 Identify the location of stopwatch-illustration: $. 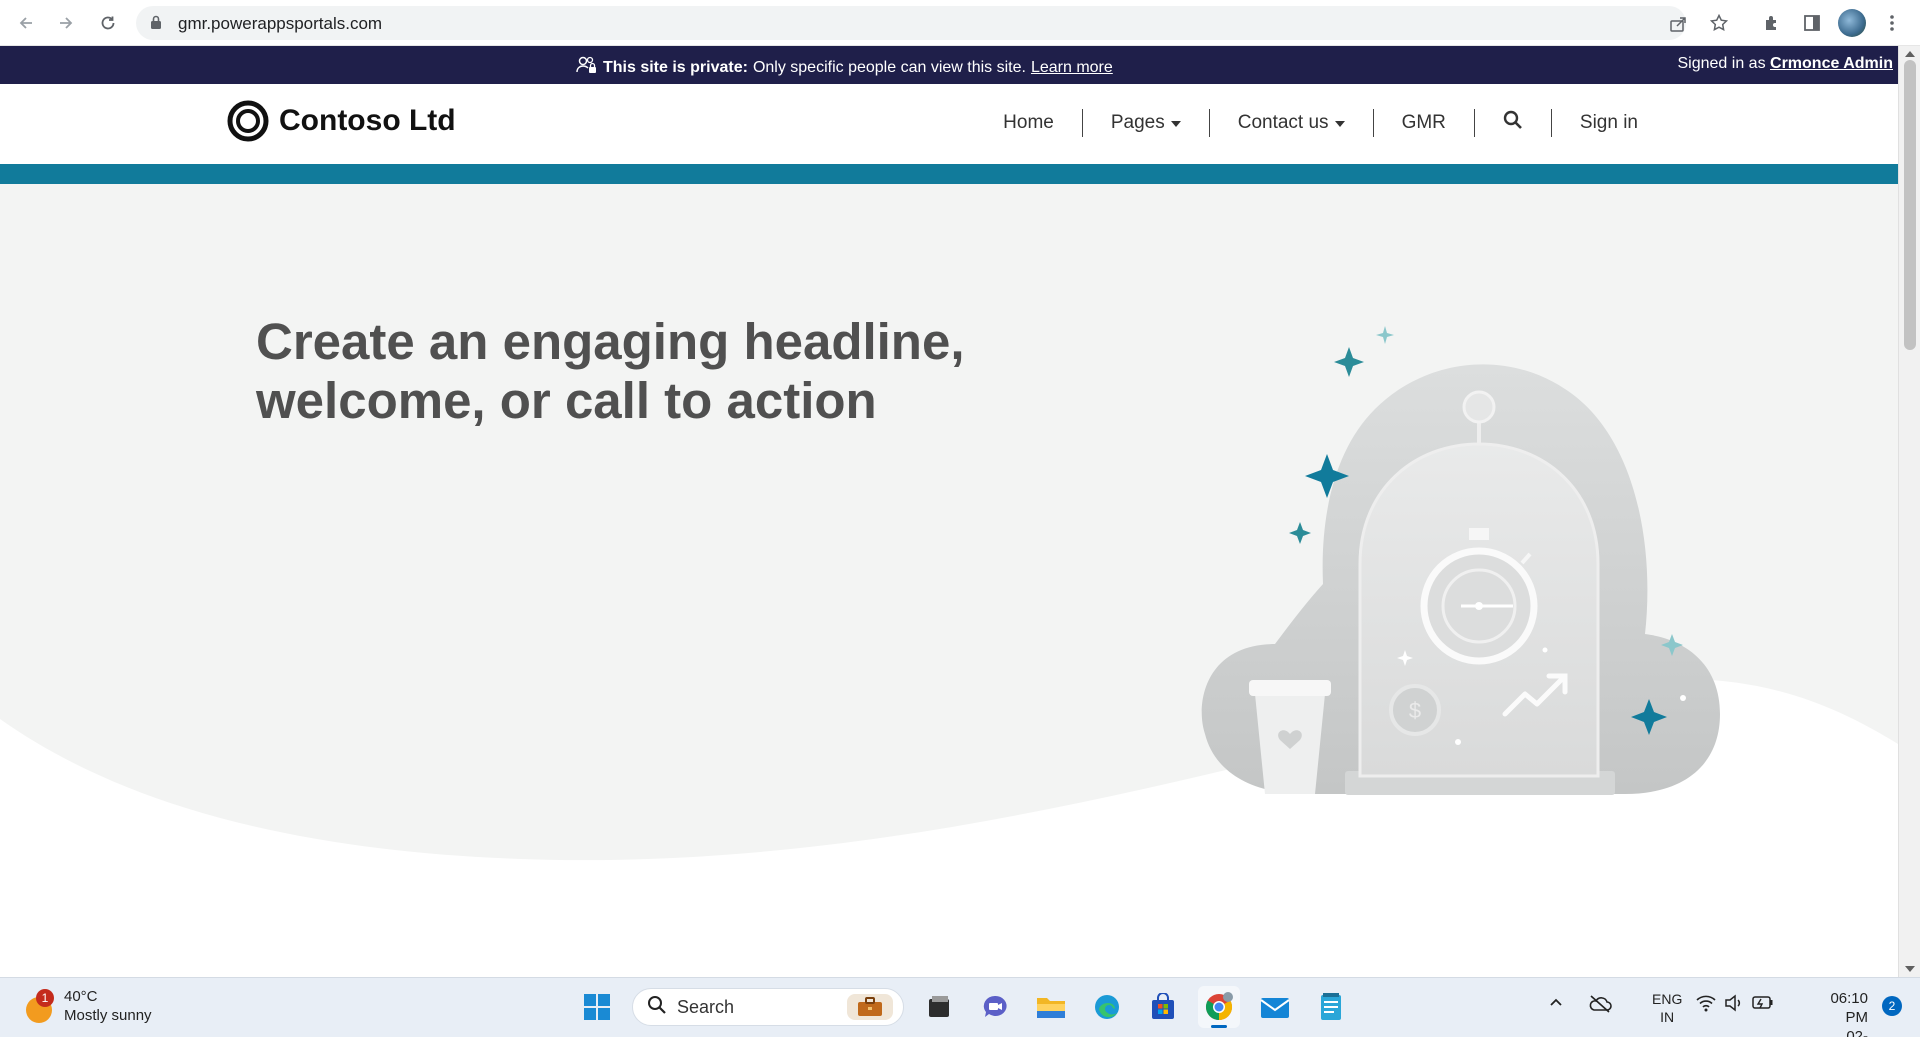
(1460, 560).